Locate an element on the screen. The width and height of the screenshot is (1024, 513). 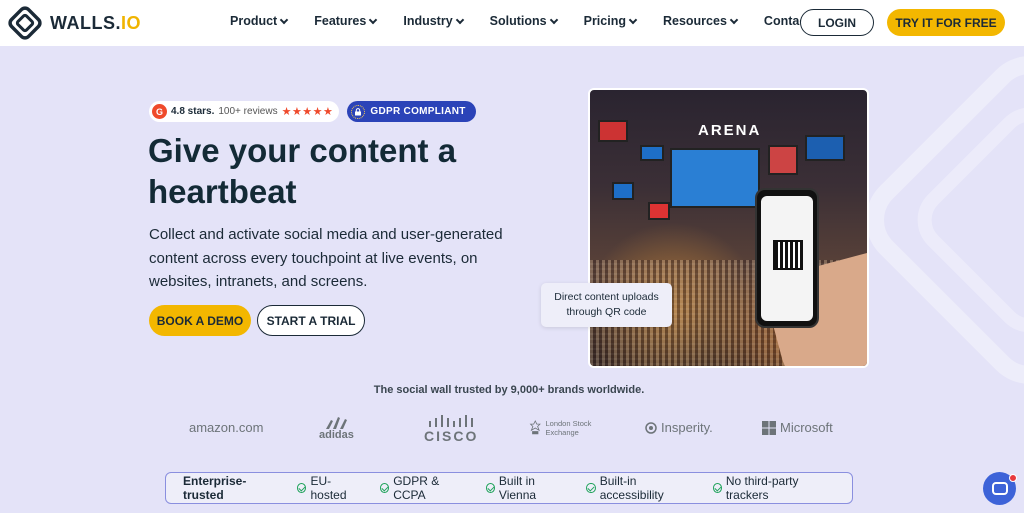
walls-io-logo: WALLS.IO is located at coordinates (74, 23).